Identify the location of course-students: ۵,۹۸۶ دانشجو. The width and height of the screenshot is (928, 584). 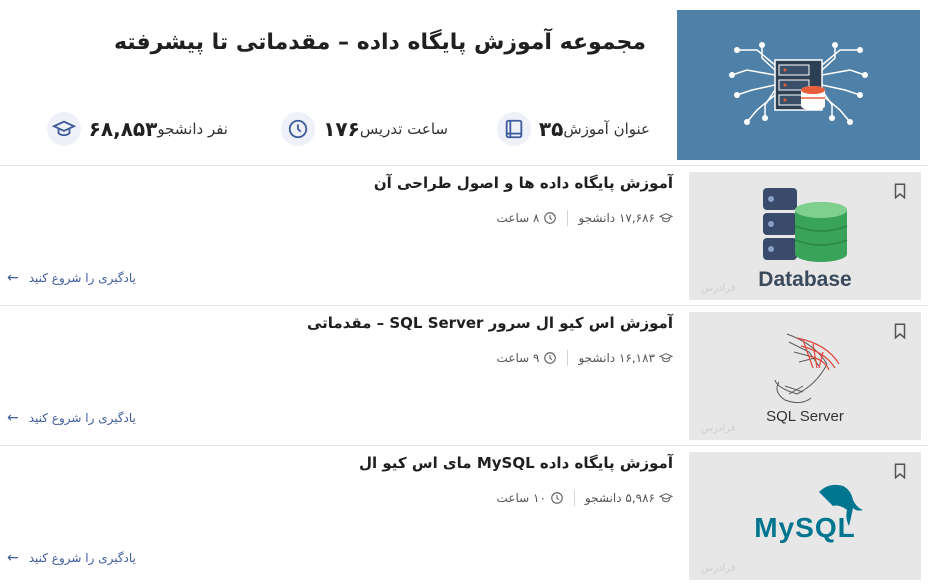
(629, 498).